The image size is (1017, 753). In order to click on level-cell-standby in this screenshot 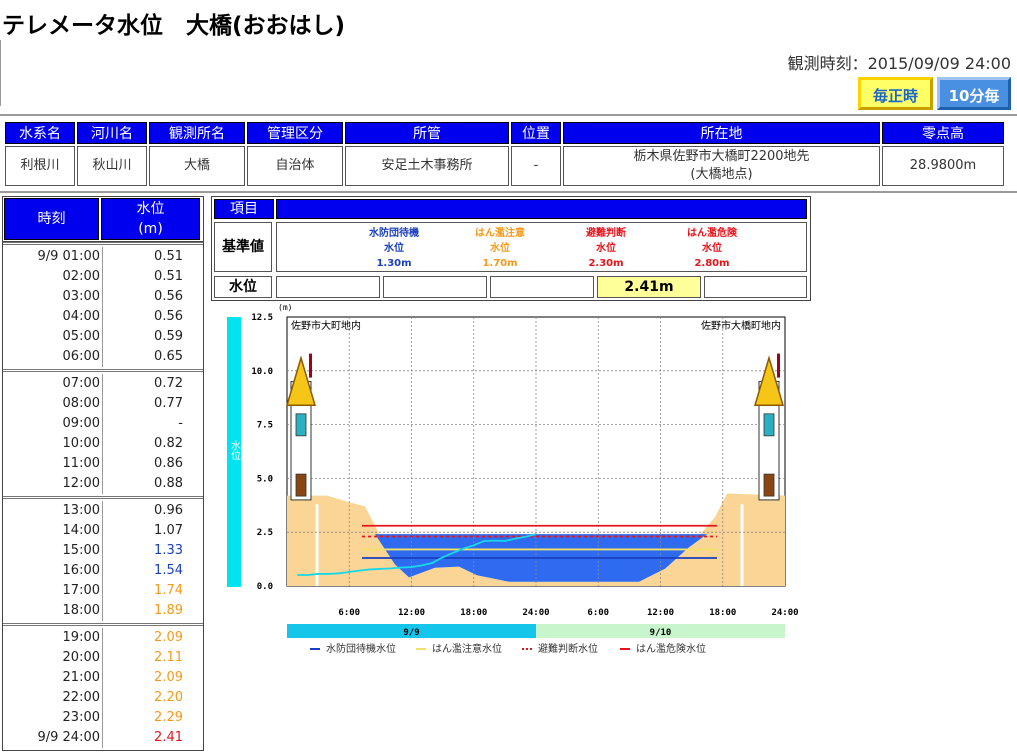, I will do `click(328, 287)`.